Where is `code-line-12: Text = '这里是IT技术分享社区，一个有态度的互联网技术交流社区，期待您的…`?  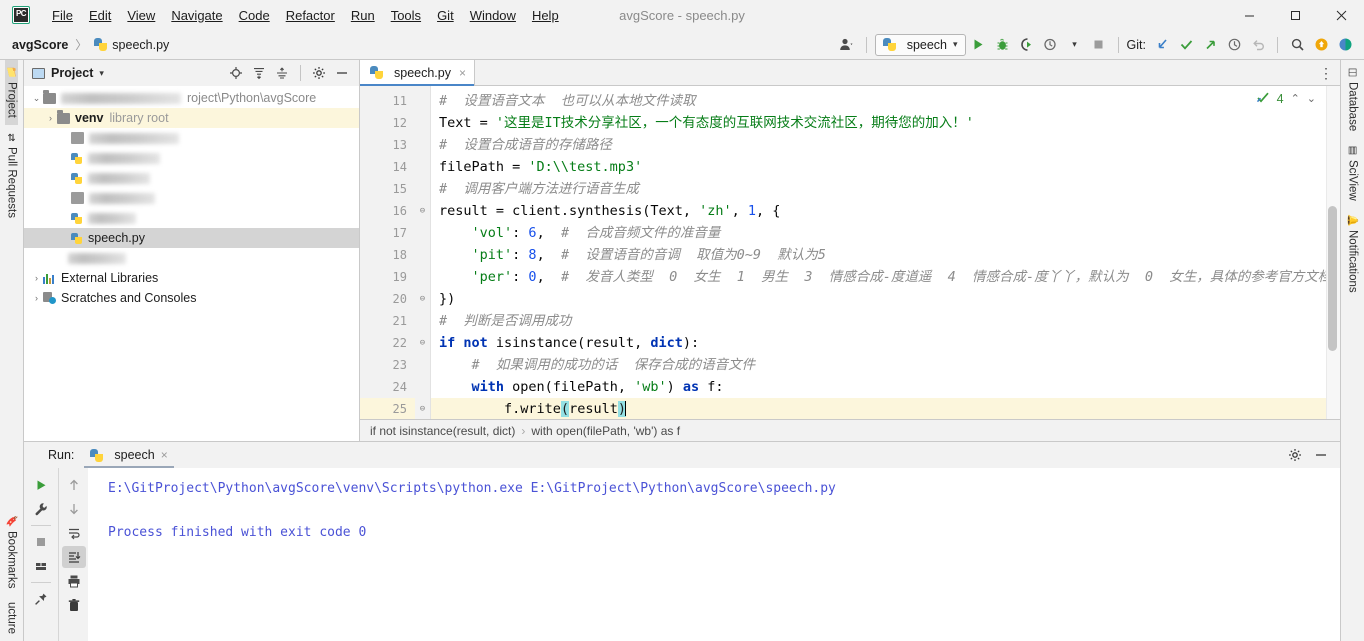 code-line-12: Text = '这里是IT技术分享社区，一个有态度的互联网技术交流社区，期待您的… is located at coordinates (885, 123).